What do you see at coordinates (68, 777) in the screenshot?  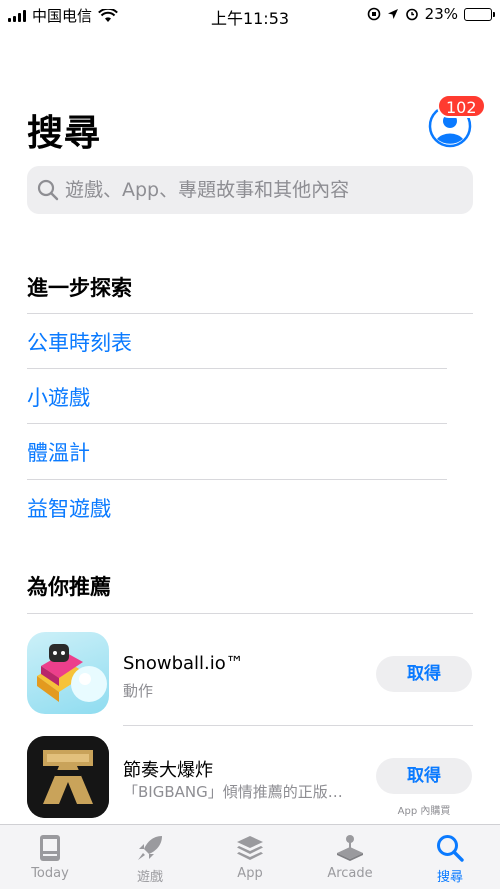 I see `rhythm-app-icon` at bounding box center [68, 777].